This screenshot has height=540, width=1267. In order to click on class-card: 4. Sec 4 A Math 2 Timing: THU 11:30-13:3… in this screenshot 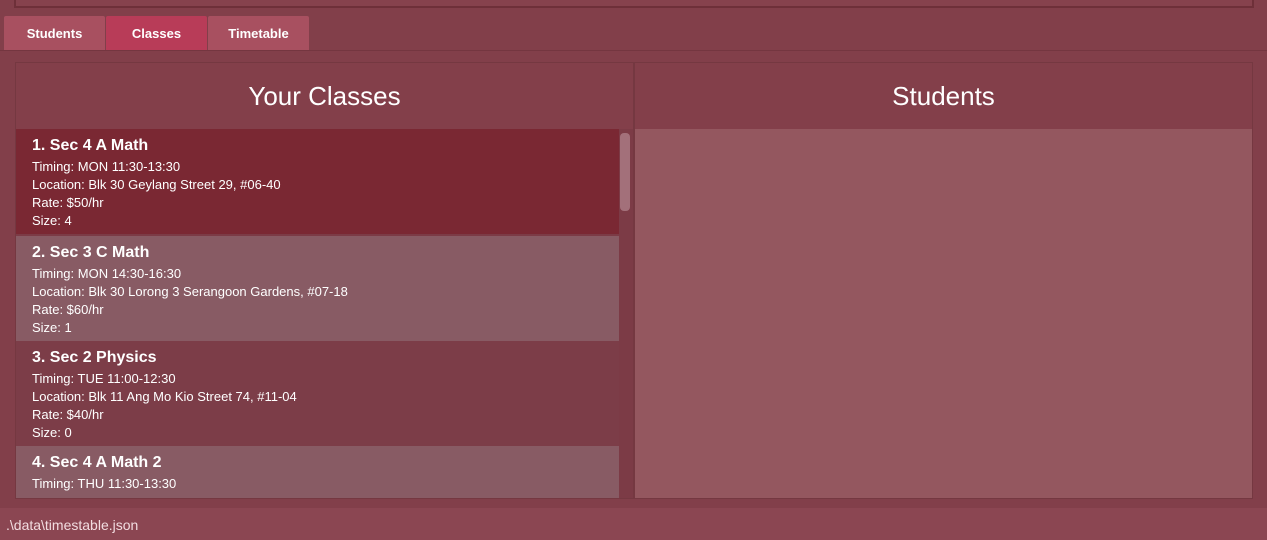, I will do `click(317, 472)`.